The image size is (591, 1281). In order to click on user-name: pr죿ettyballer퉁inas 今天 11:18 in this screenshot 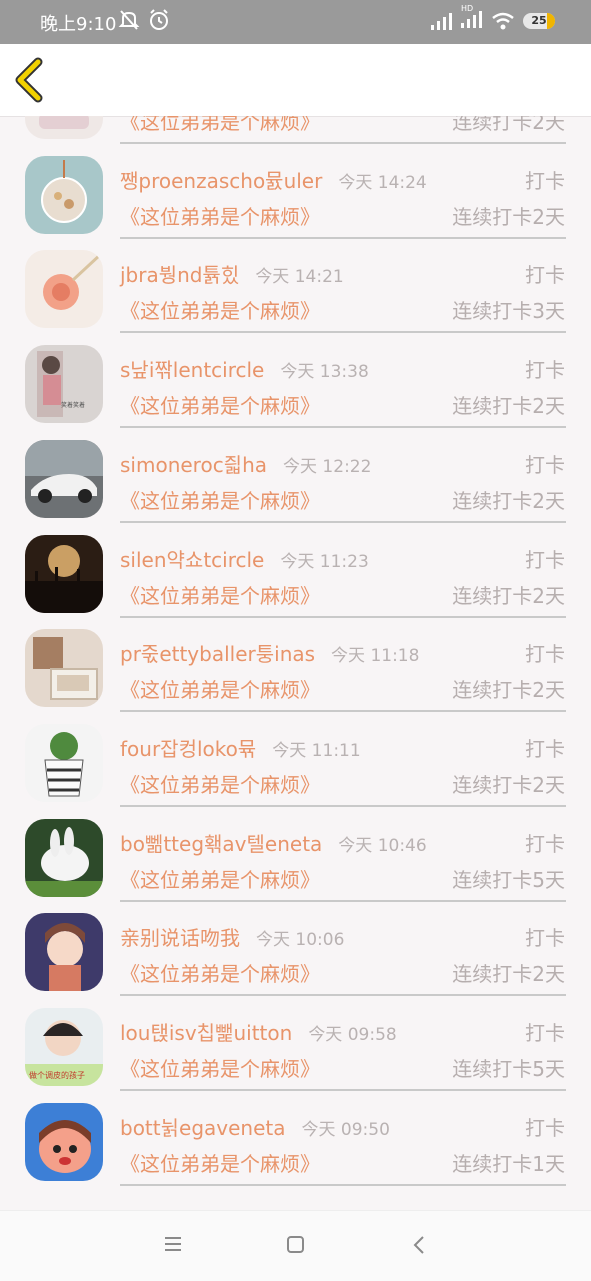, I will do `click(269, 652)`.